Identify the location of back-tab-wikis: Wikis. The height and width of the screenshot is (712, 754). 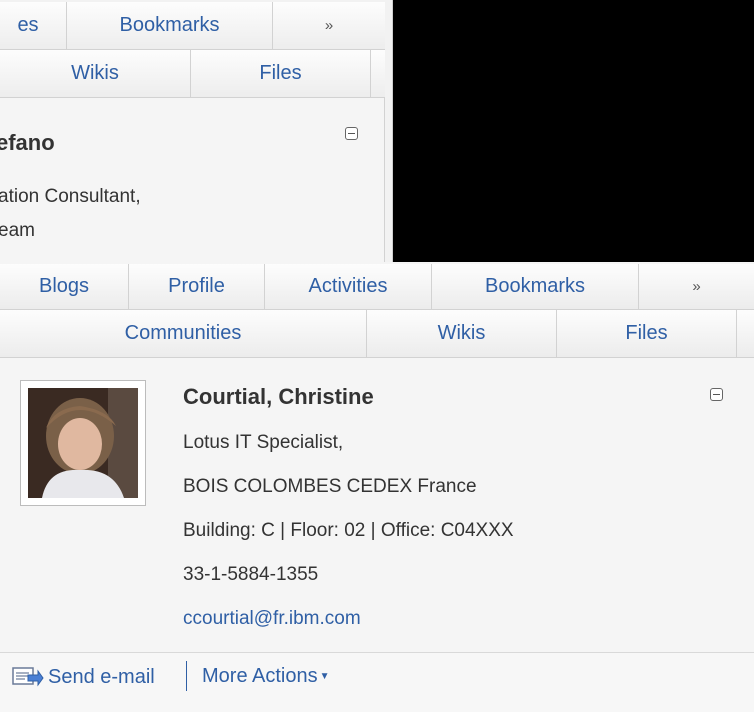
(95, 73).